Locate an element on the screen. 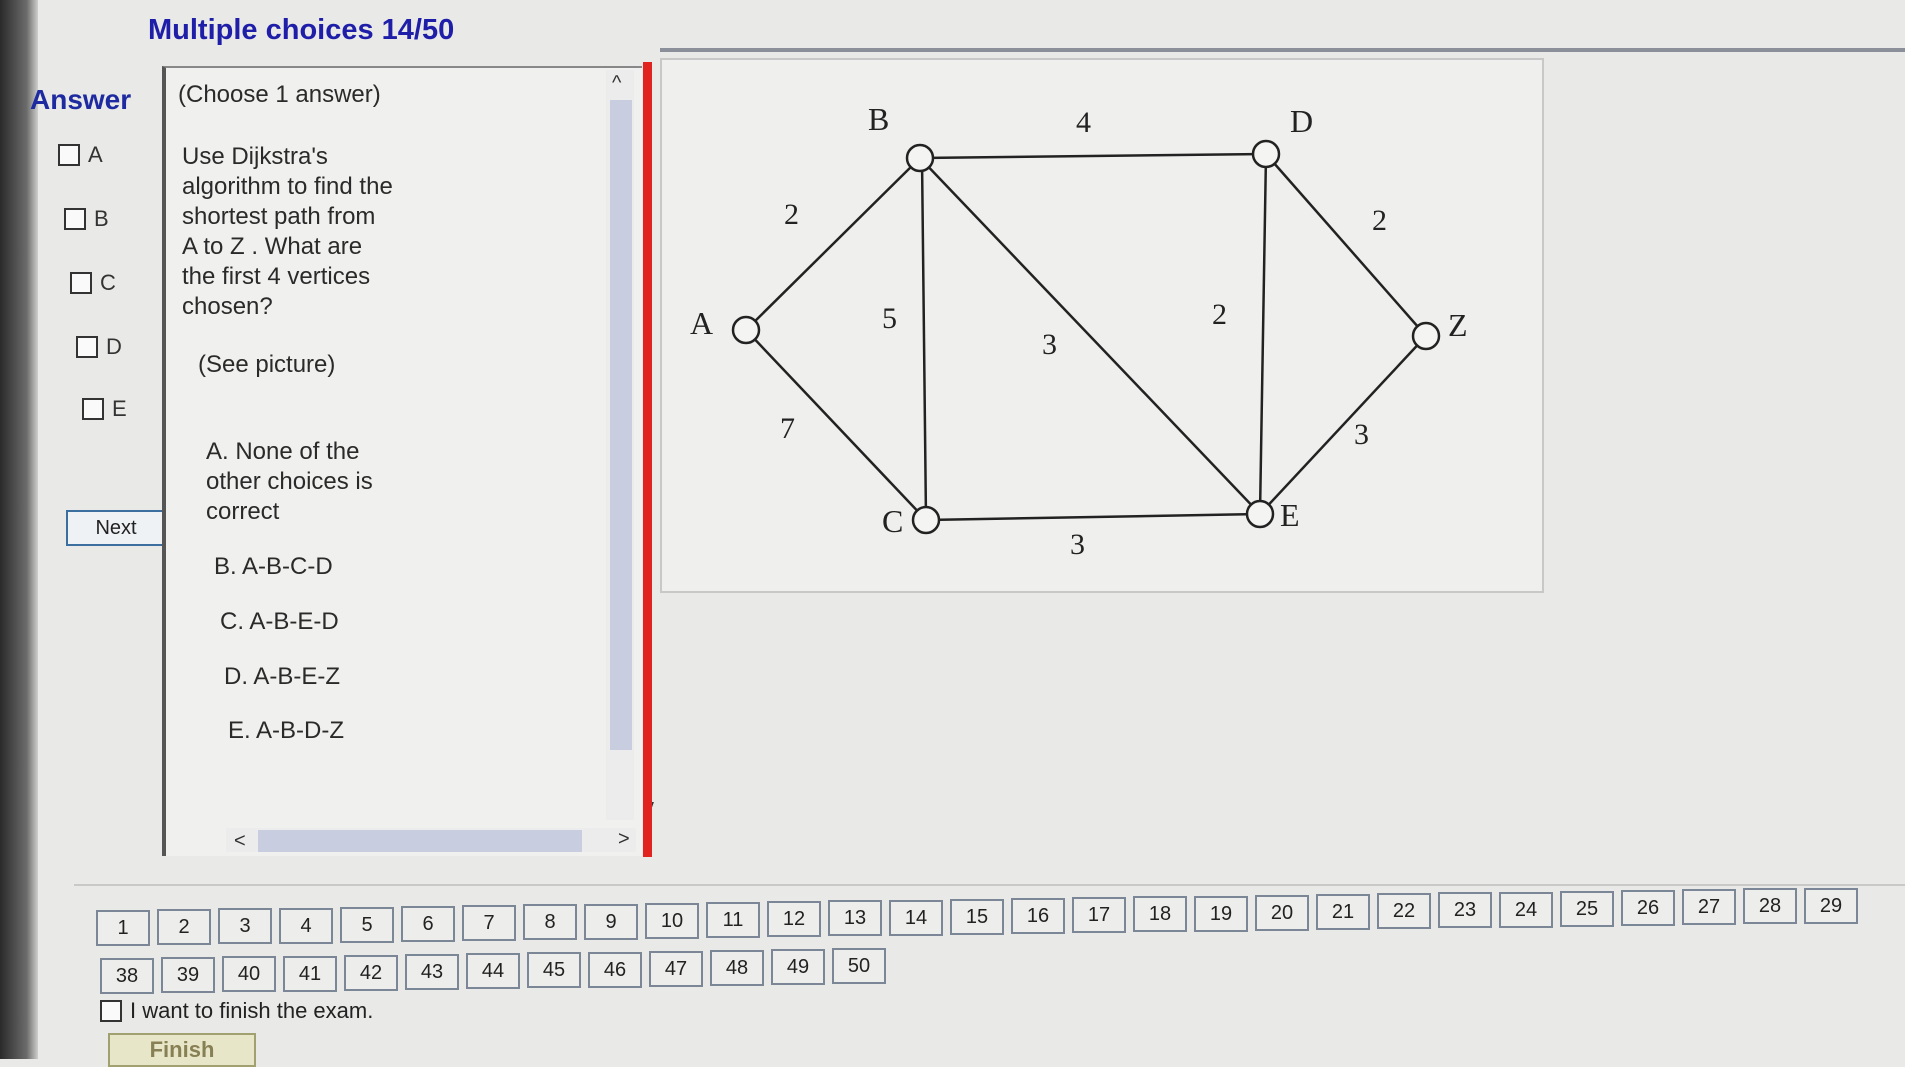 This screenshot has height=1067, width=1905. option-c: C. A-B-E-D is located at coordinates (279, 622).